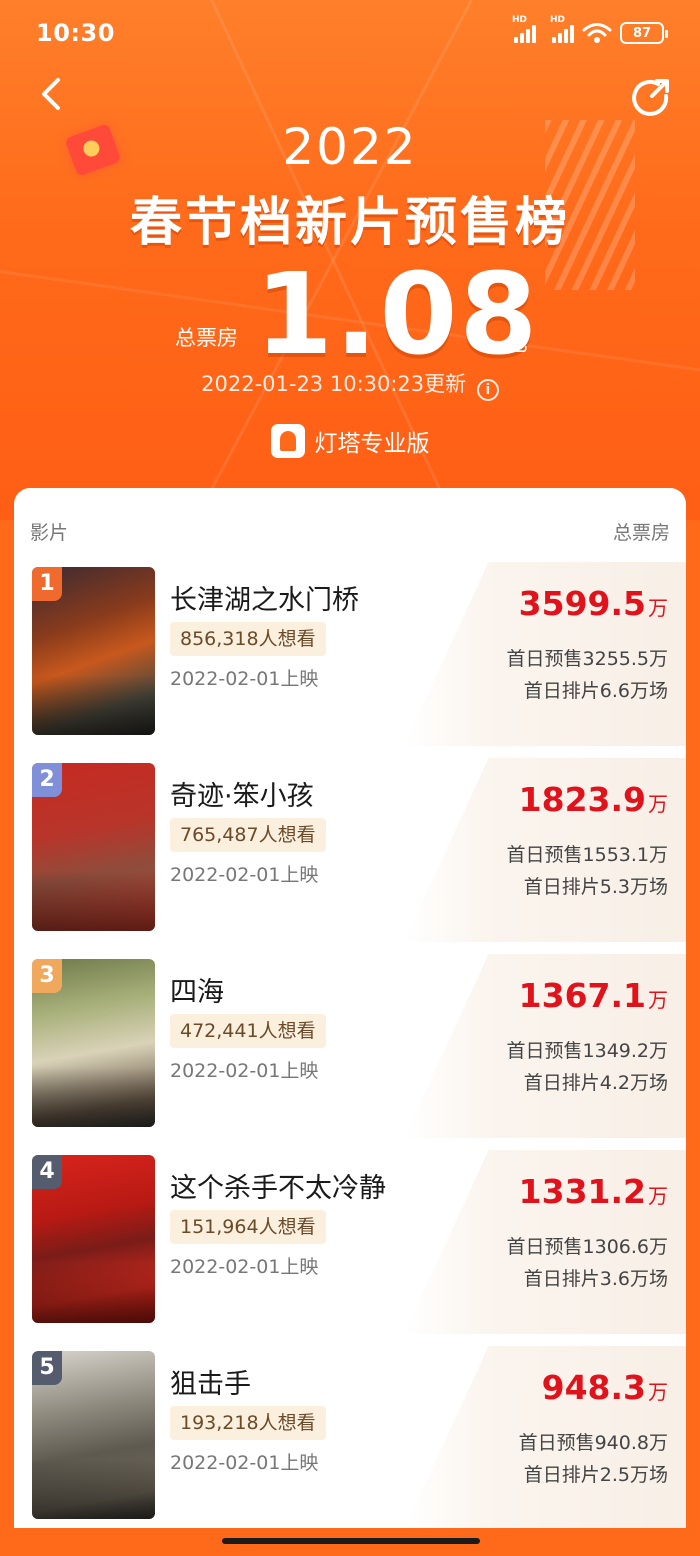 Image resolution: width=700 pixels, height=1556 pixels. What do you see at coordinates (75, 33) in the screenshot?
I see `status-time: 10:30` at bounding box center [75, 33].